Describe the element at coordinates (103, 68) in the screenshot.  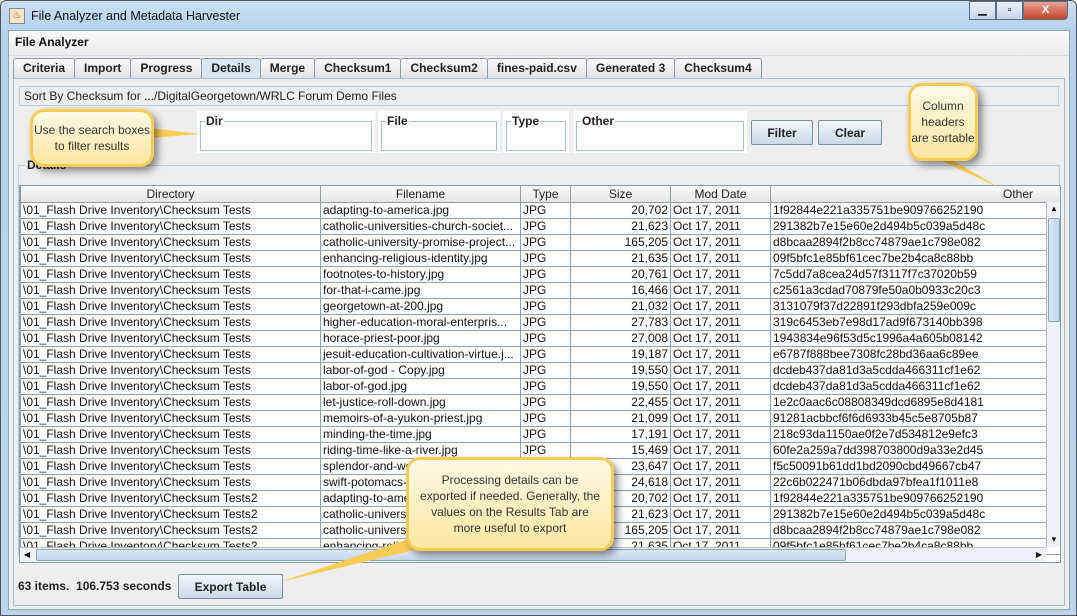
I see `tab-import: Import` at that location.